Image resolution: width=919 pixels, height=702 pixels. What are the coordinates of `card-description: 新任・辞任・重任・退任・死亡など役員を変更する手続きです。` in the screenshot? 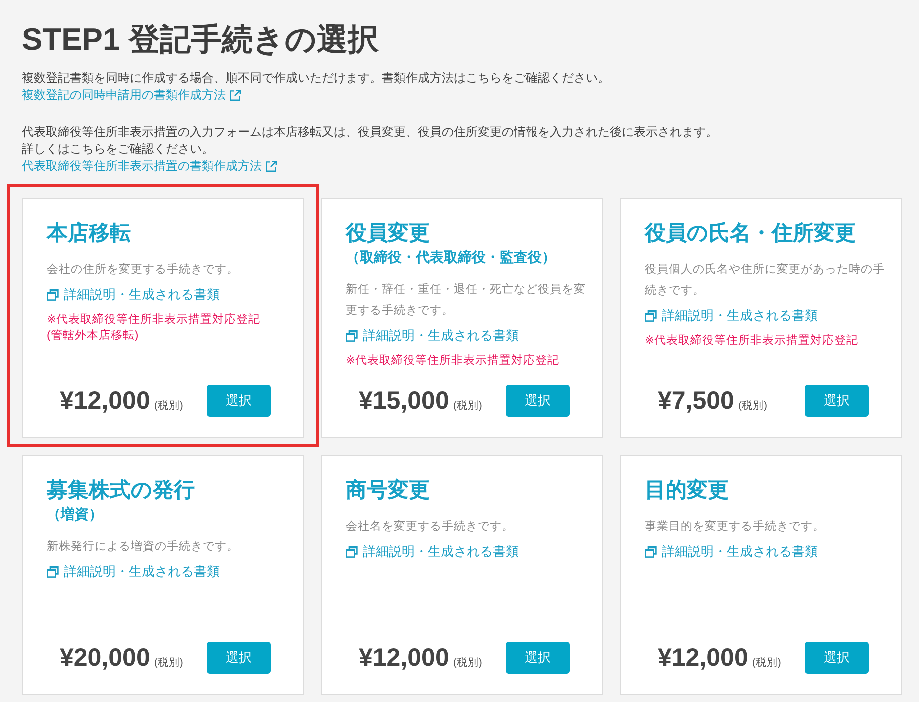 It's located at (466, 300).